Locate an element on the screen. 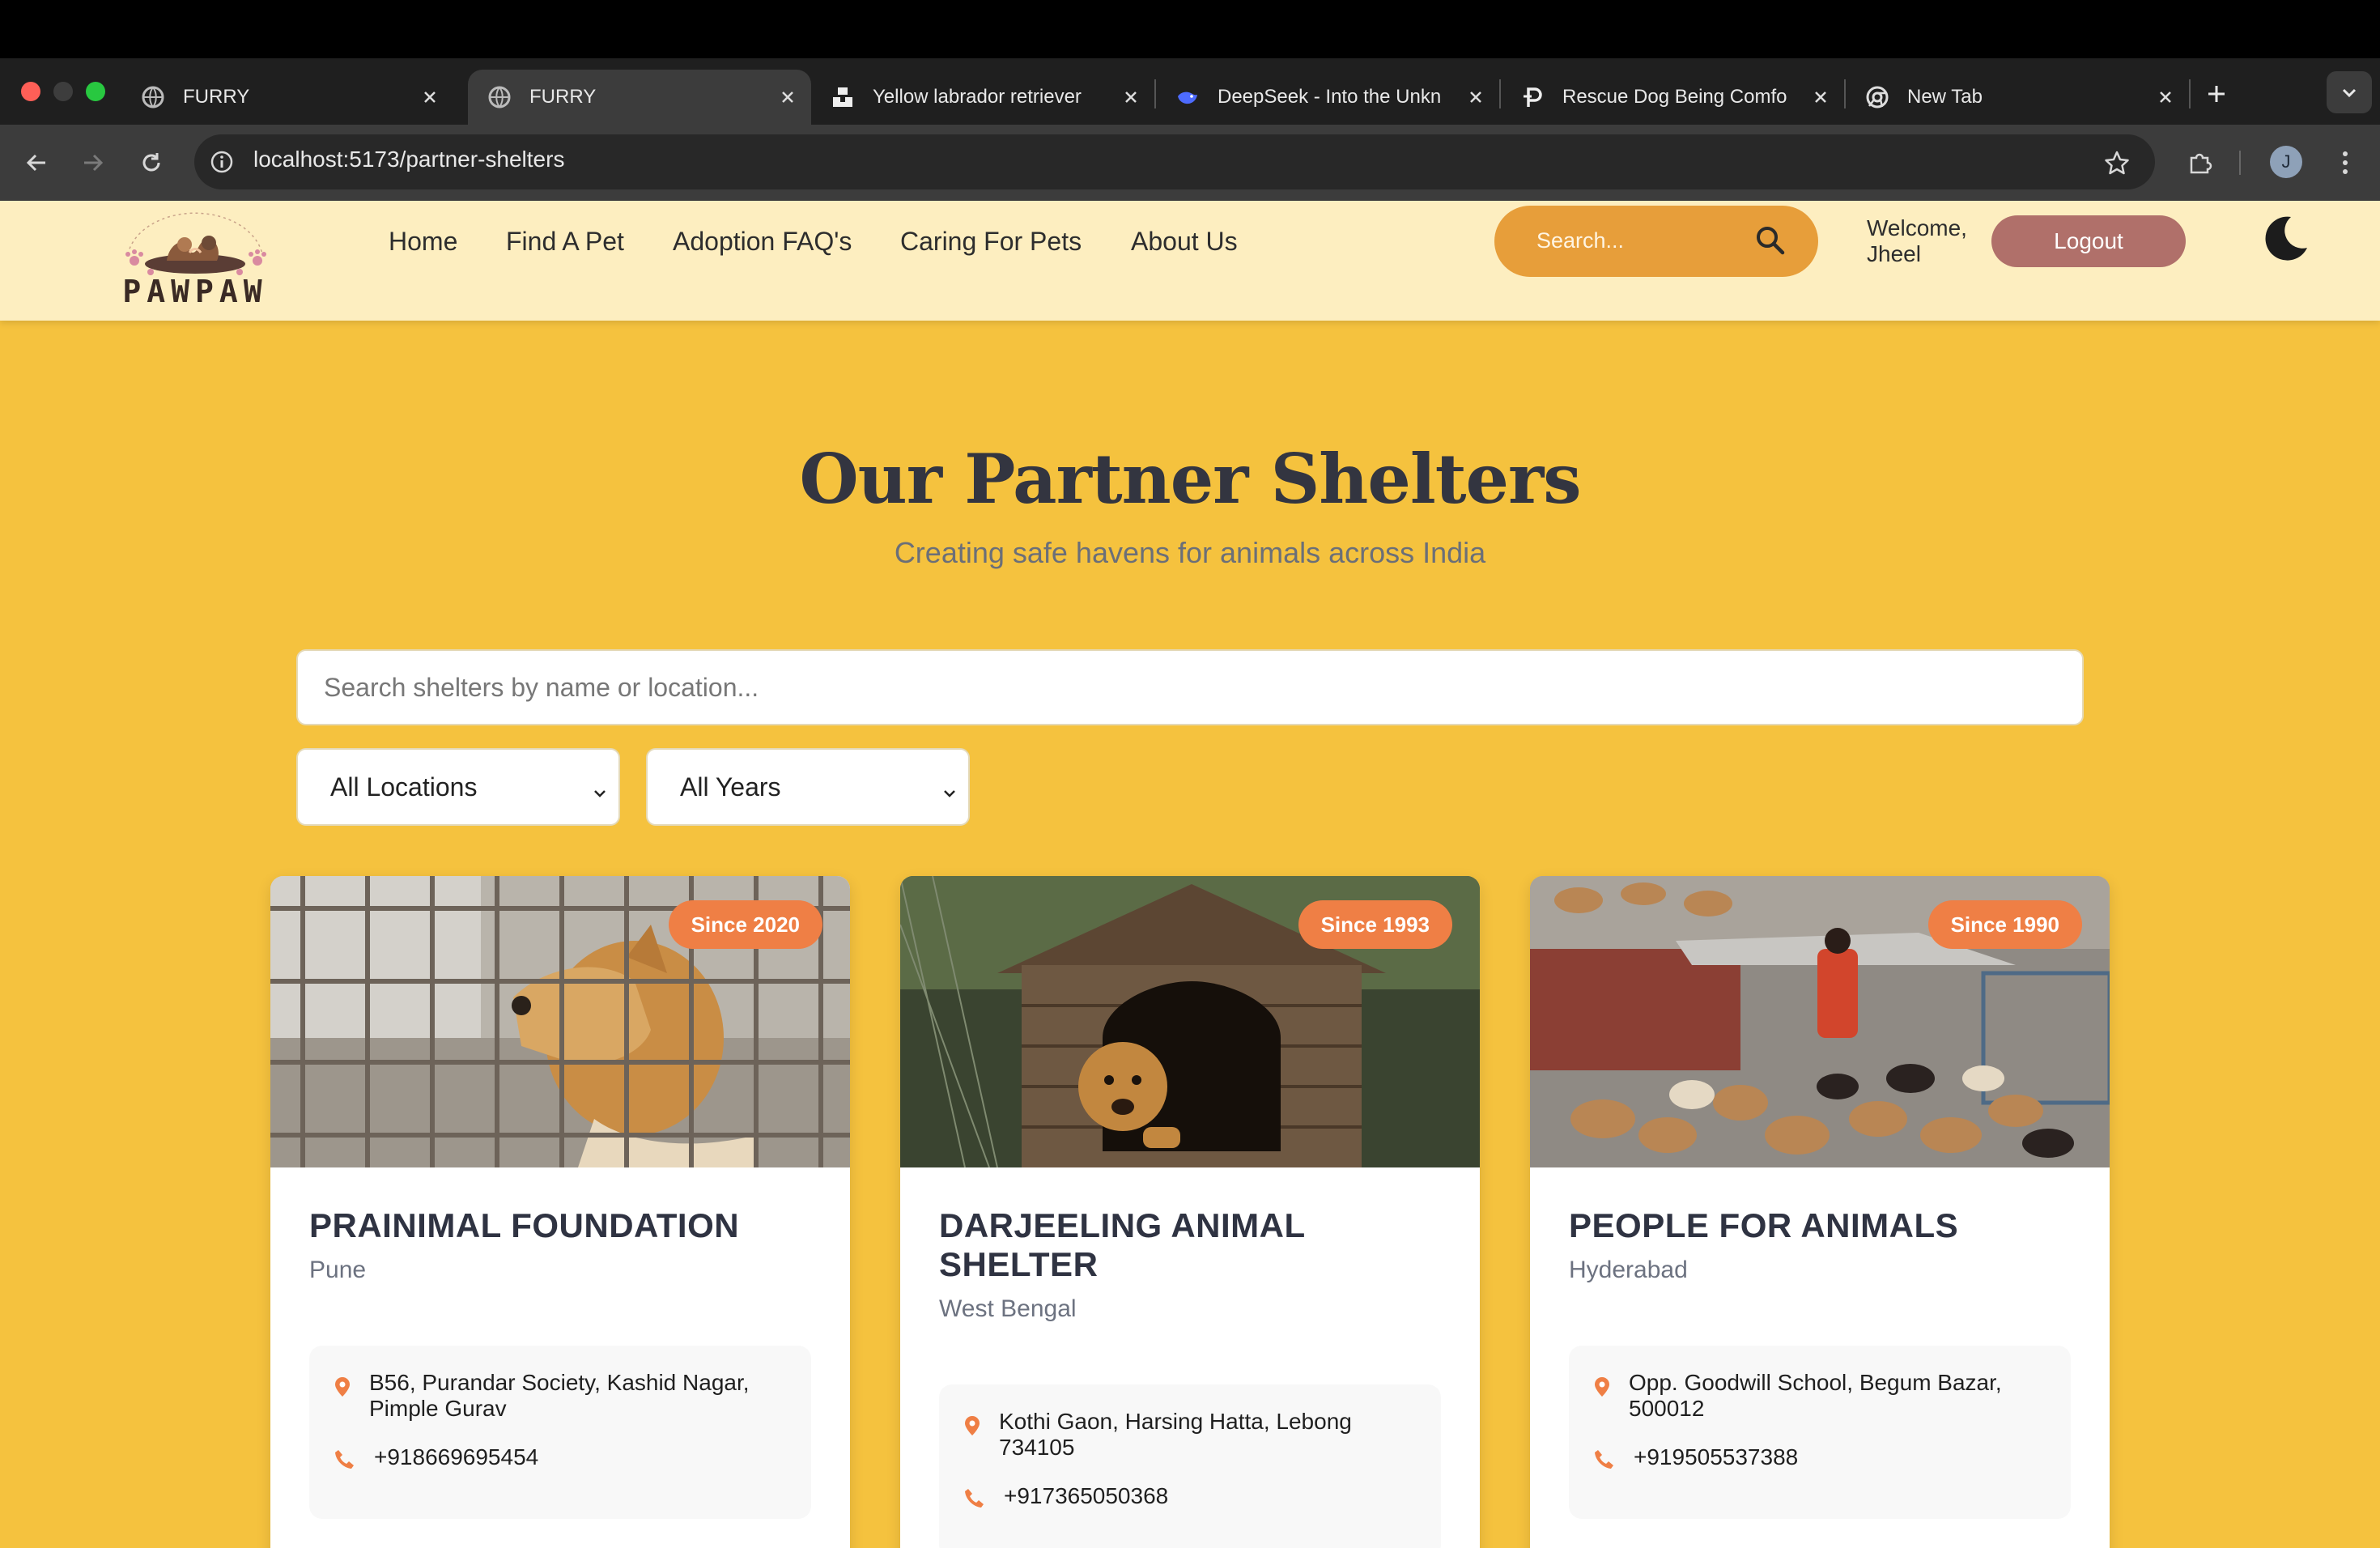 The width and height of the screenshot is (2380, 1548). tab-yellow-labrador: Yellow labrador retriever is located at coordinates (983, 97).